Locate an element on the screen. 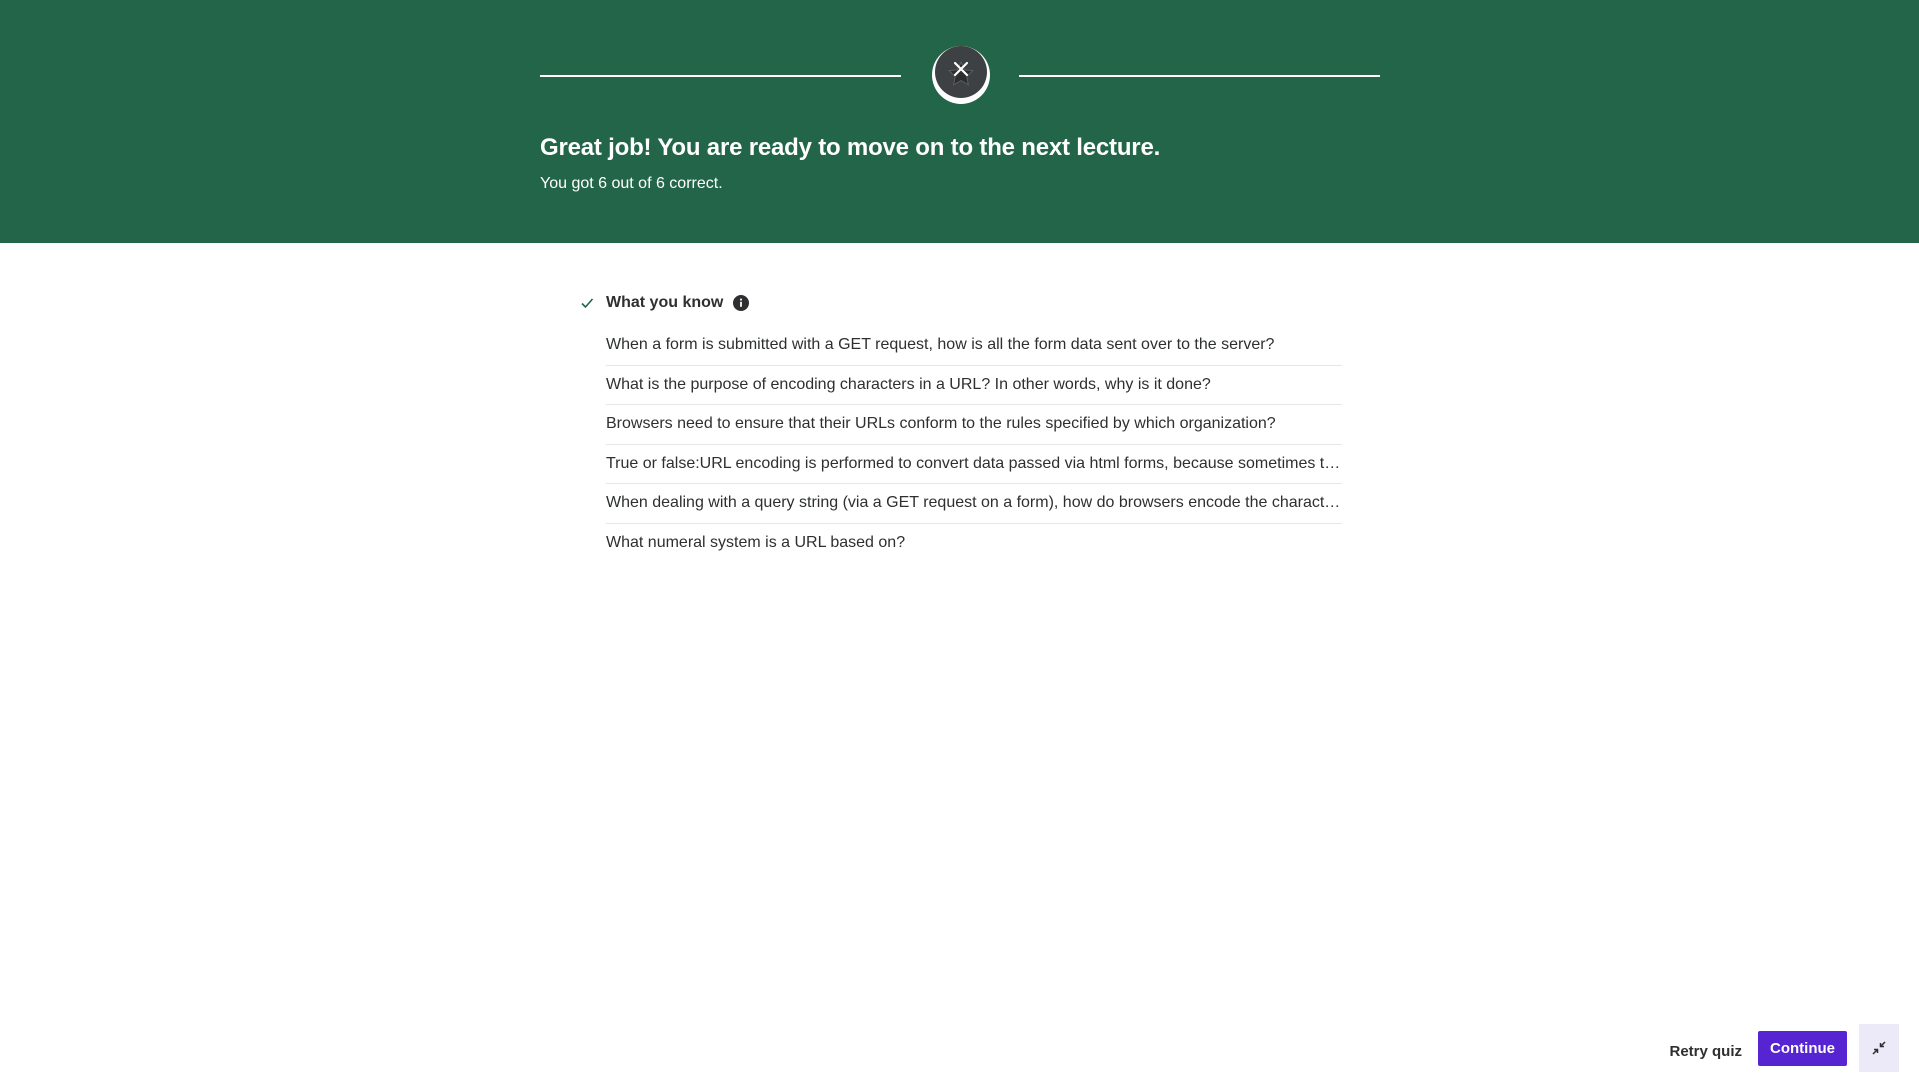 This screenshot has height=1079, width=1919. banner-divider-left is located at coordinates (720, 76).